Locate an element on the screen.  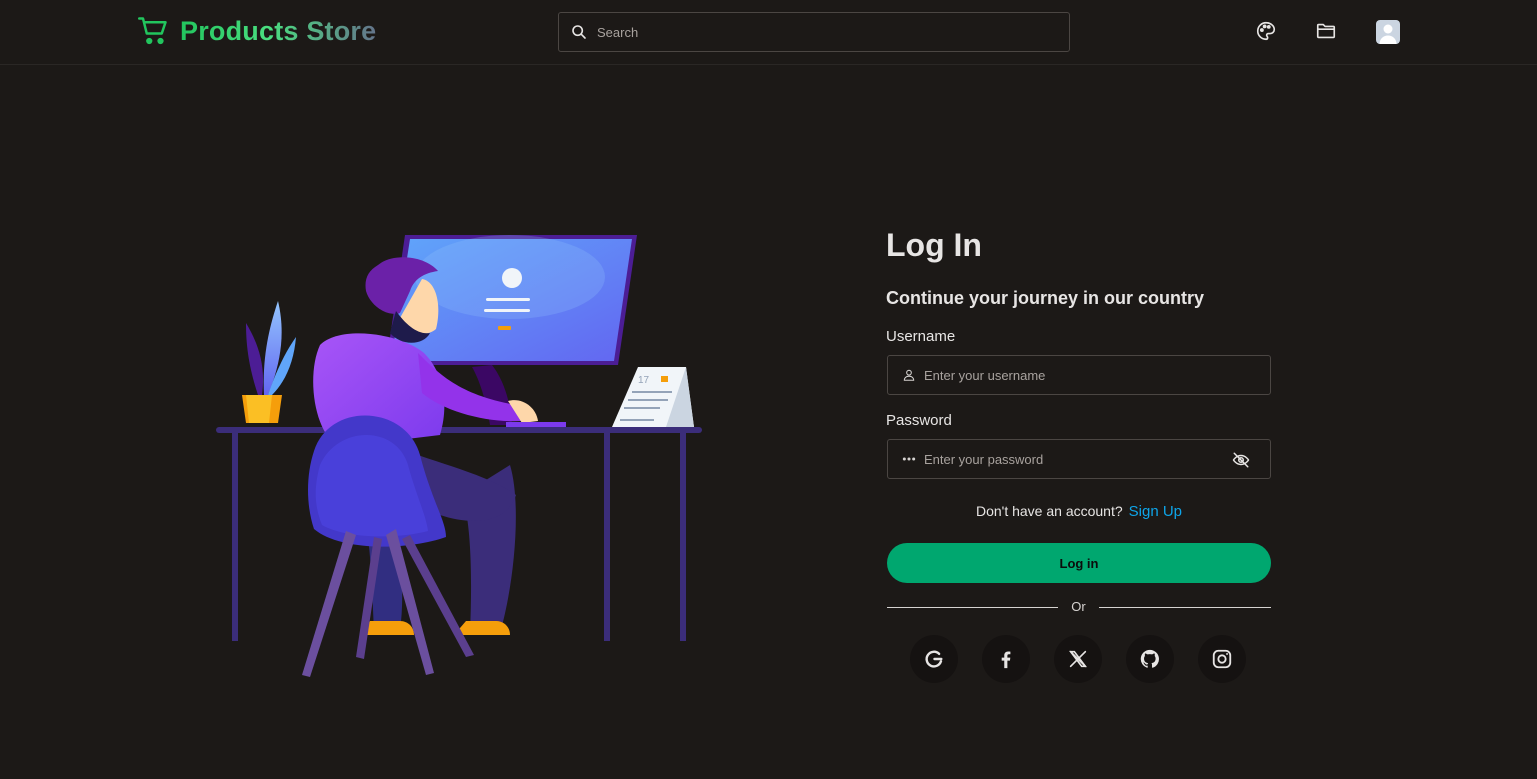
or-text: Or is located at coordinates (1078, 606).